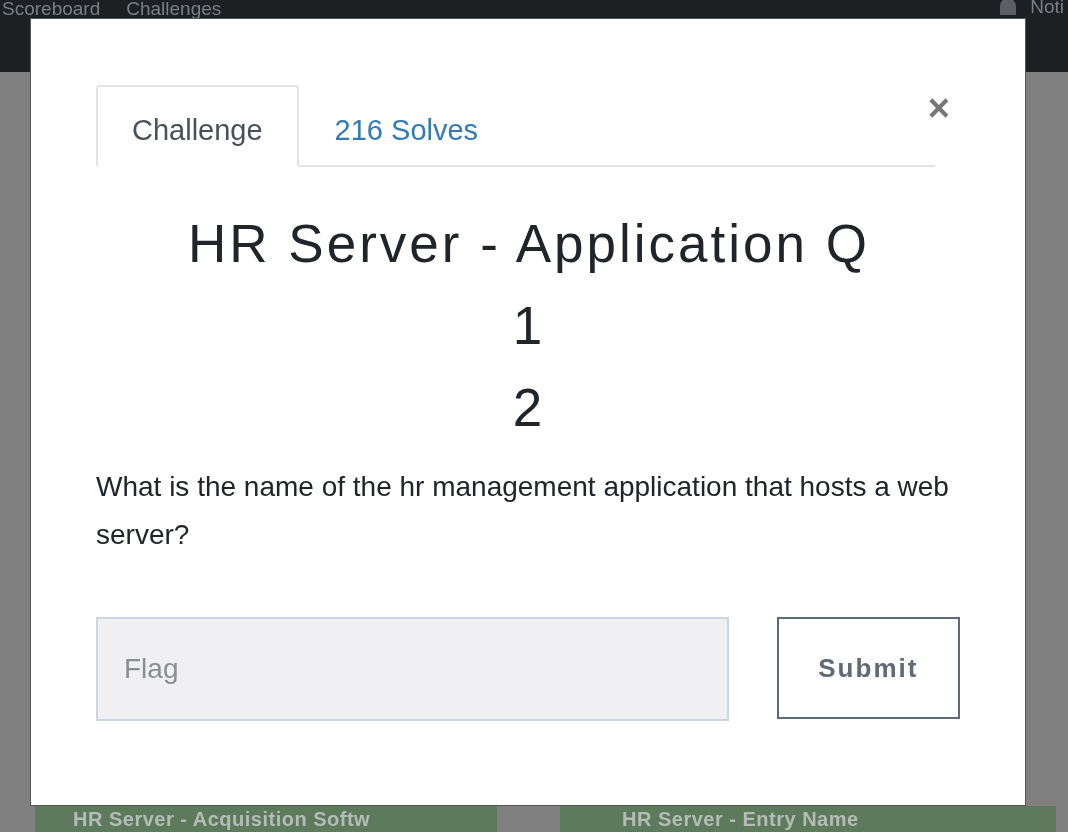  I want to click on challenge-title: HR Server - Application Q, so click(529, 244).